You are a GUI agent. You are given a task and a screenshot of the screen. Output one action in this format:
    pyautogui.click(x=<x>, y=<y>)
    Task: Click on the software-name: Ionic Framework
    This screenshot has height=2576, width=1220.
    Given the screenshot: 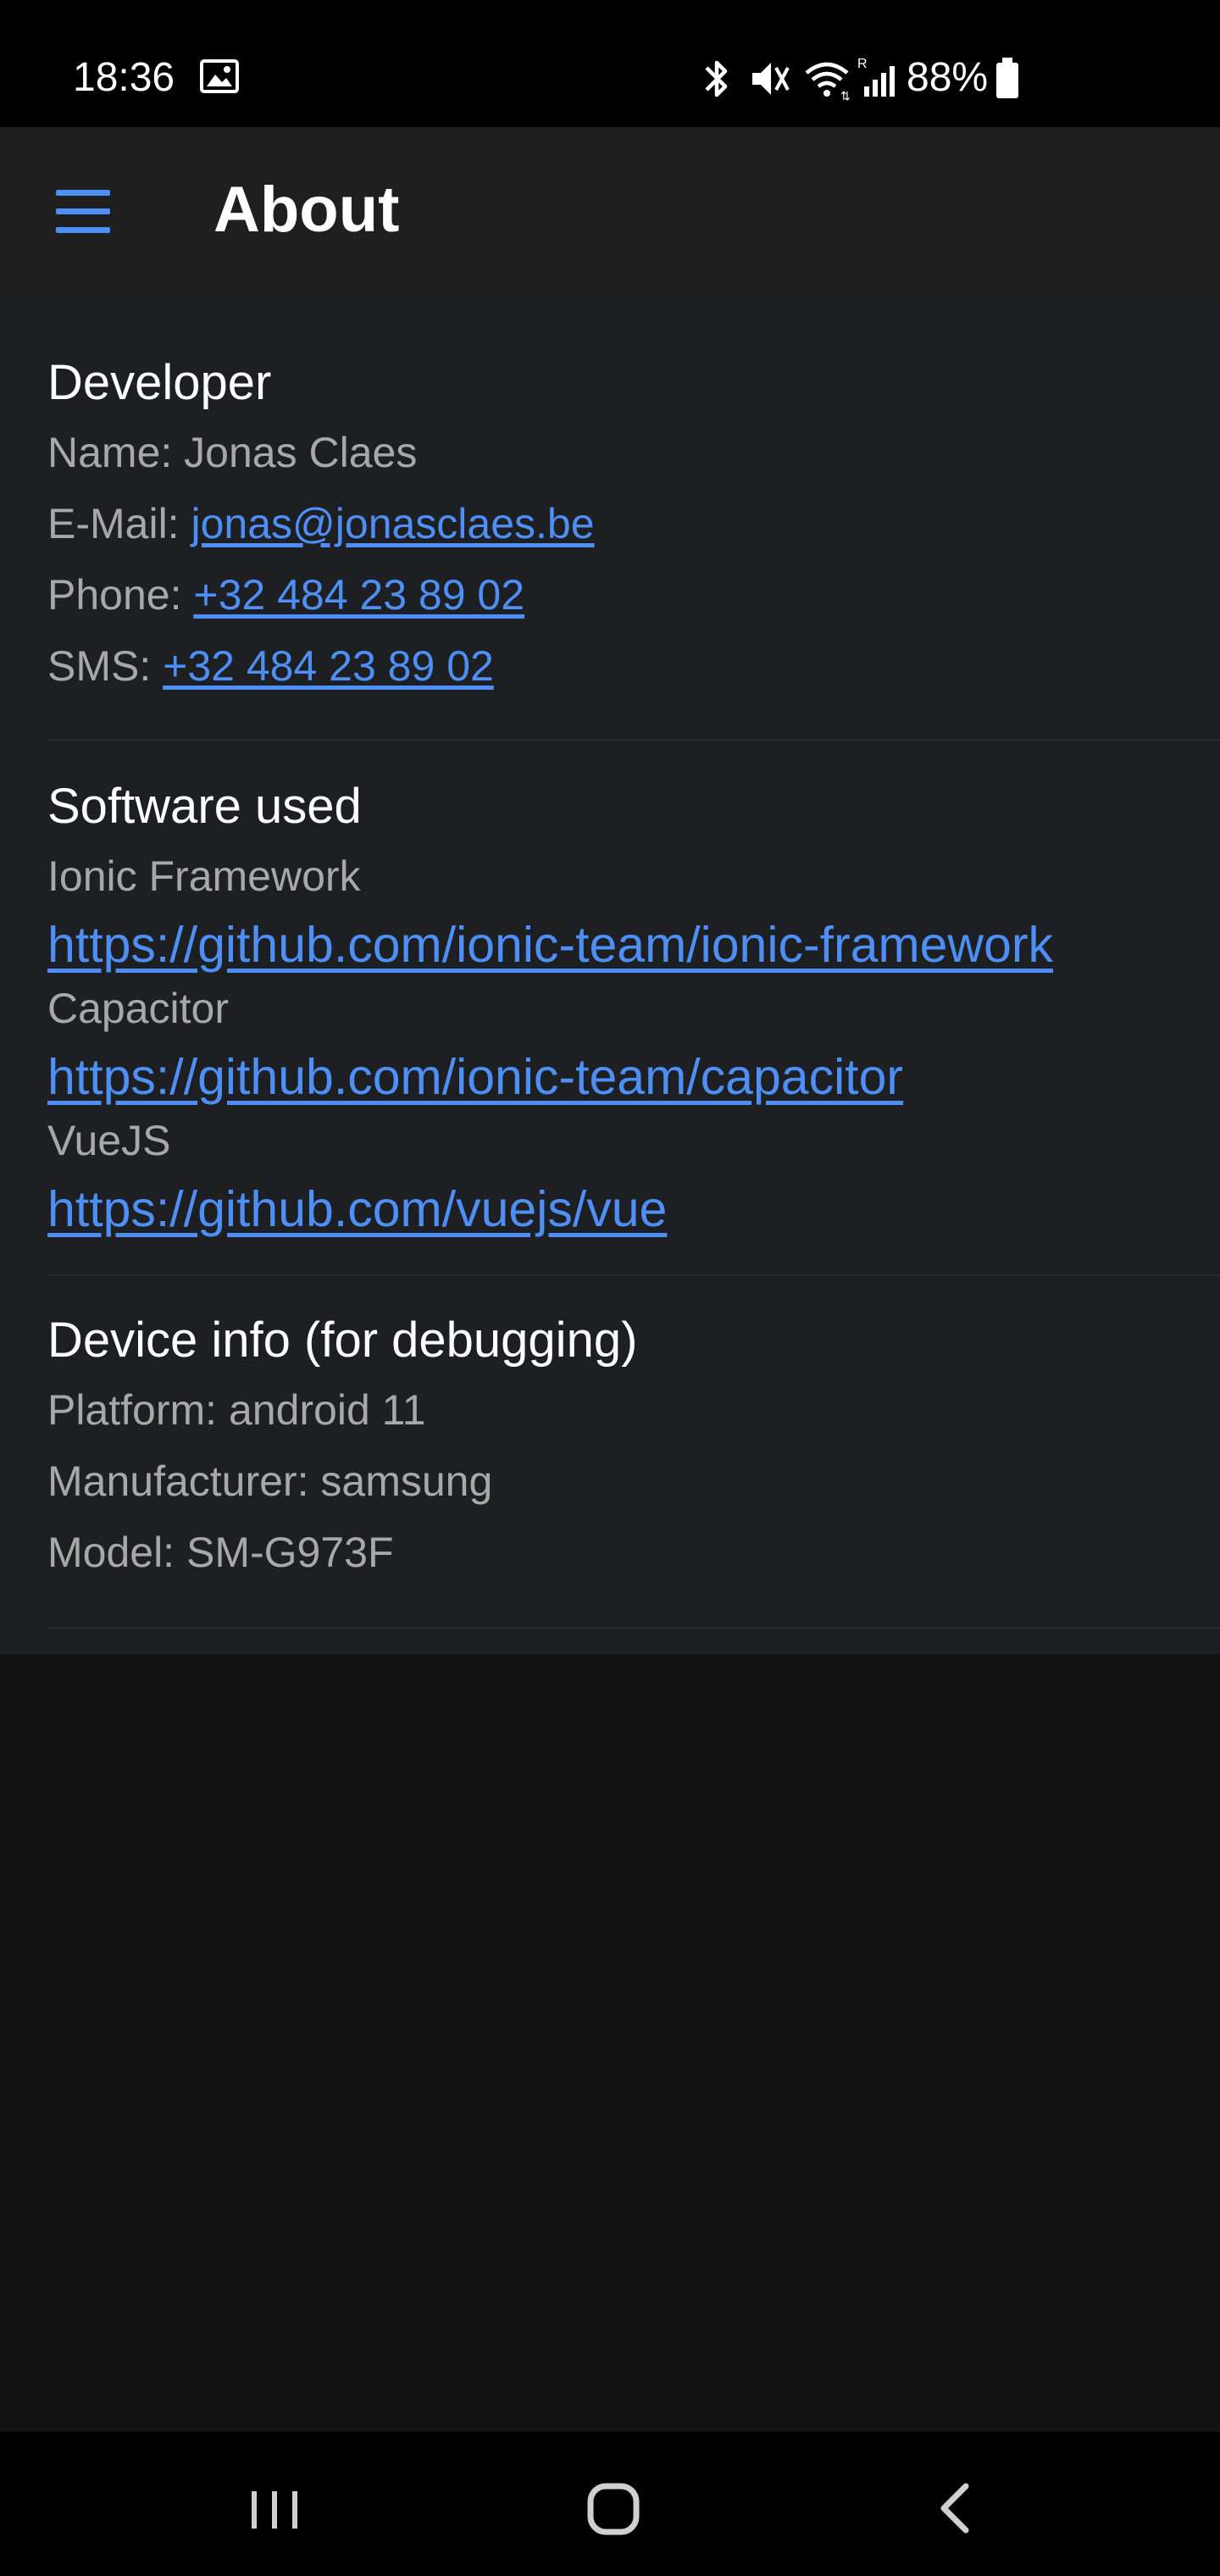 What is the action you would take?
    pyautogui.click(x=204, y=876)
    